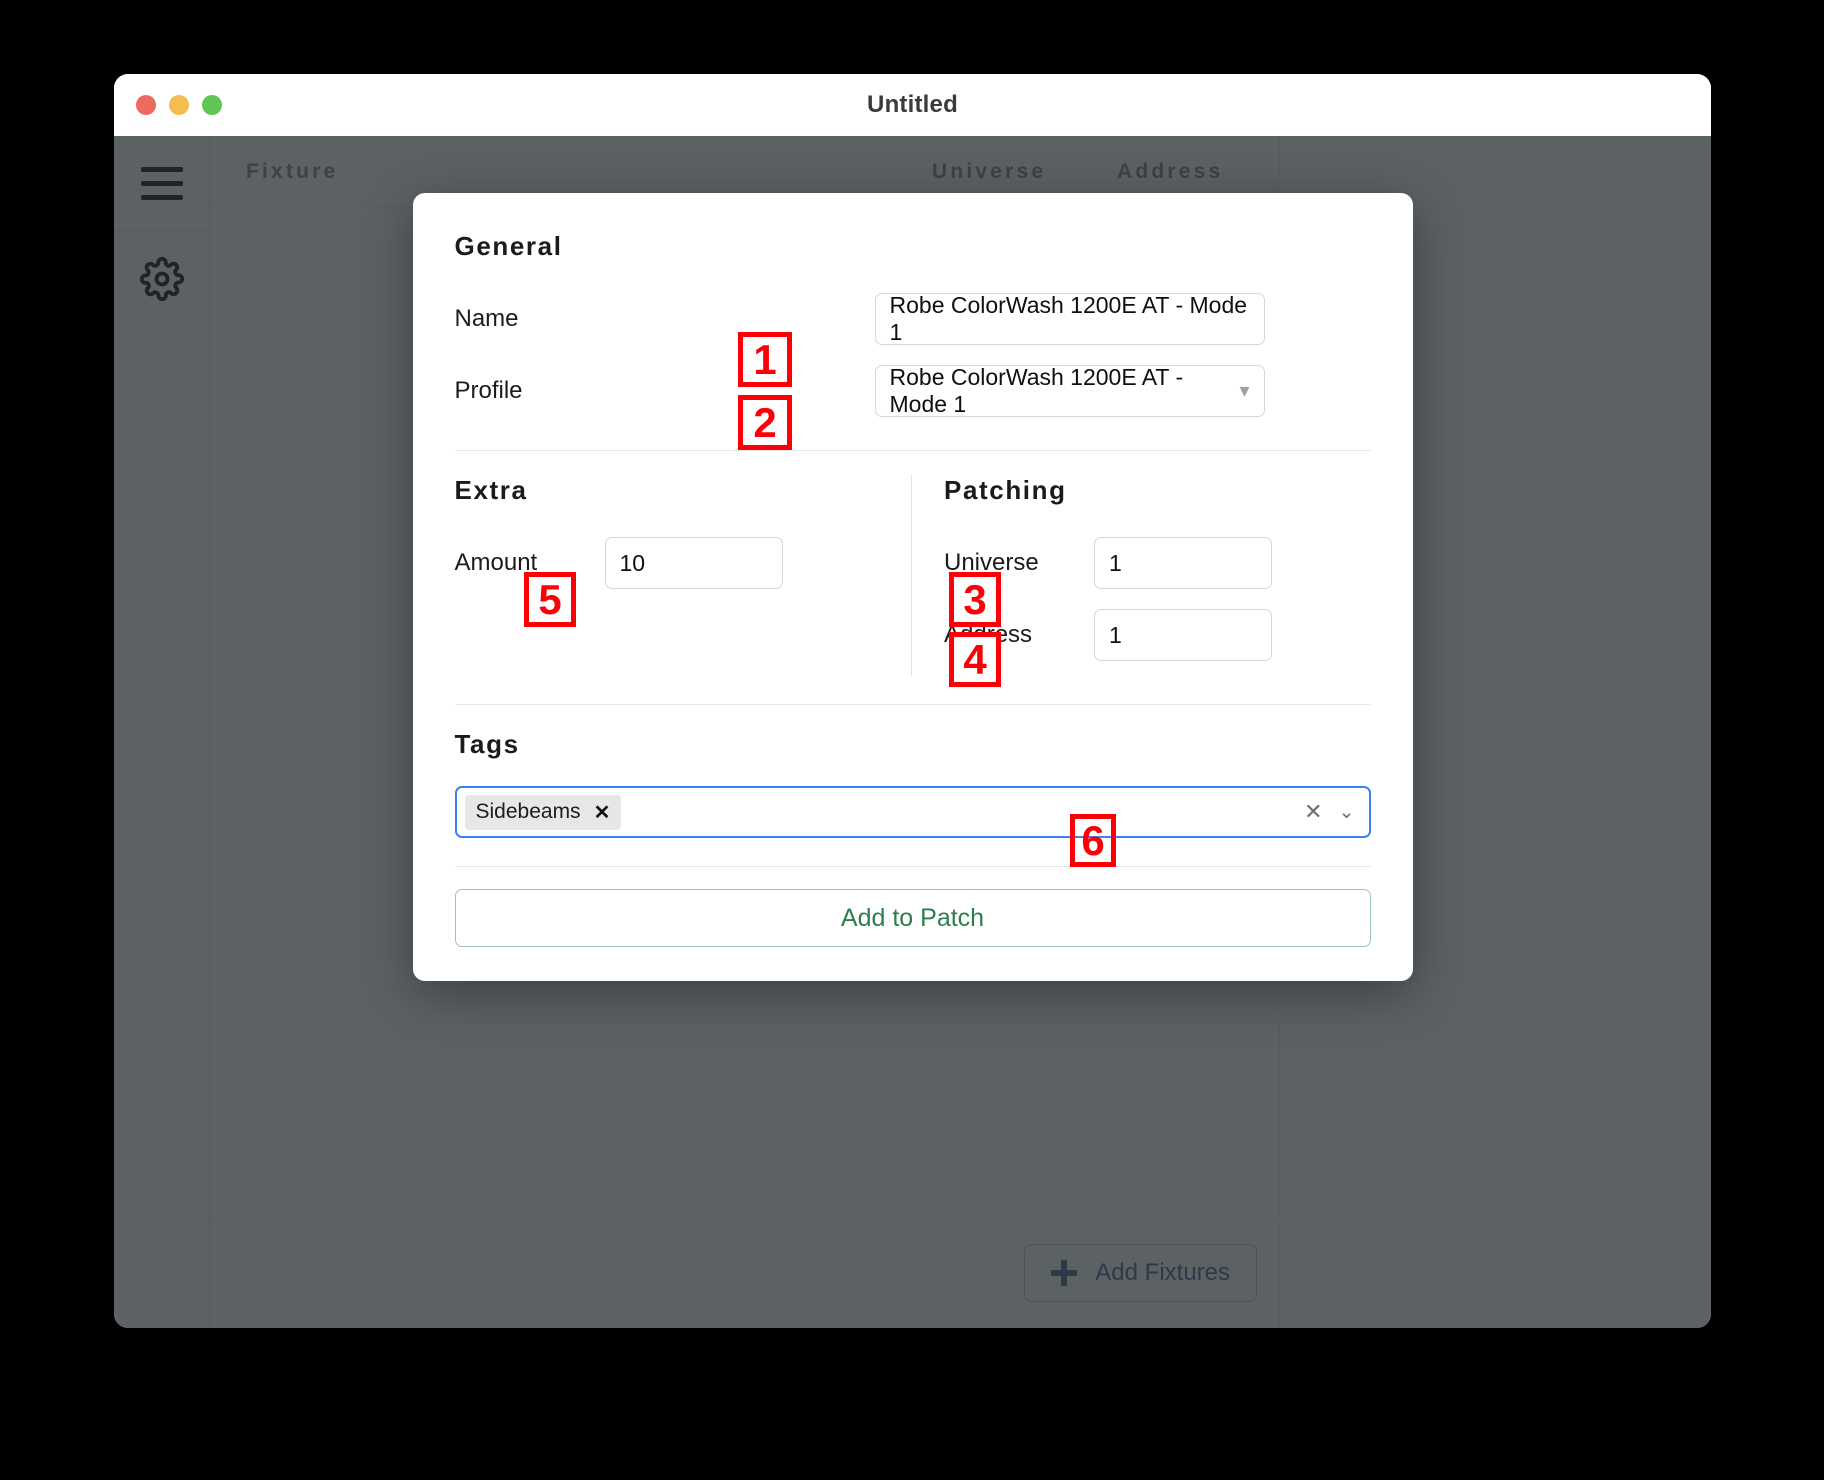 This screenshot has height=1480, width=1824. Describe the element at coordinates (884, 812) in the screenshot. I see `tag-list: Sidebeams ✕` at that location.